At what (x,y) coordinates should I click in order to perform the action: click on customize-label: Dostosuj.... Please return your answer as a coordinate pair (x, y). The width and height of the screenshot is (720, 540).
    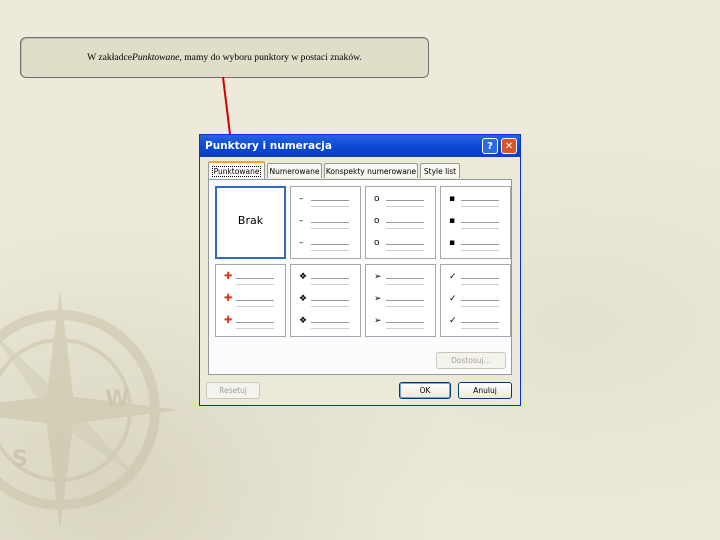
    Looking at the image, I should click on (471, 360).